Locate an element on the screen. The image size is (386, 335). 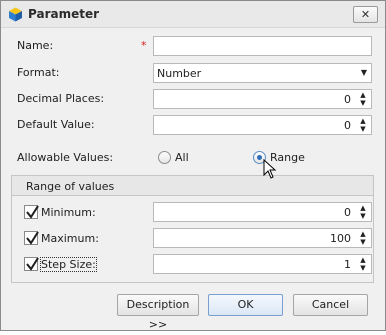
allowable-values-label: Allowable Values: is located at coordinates (65, 157).